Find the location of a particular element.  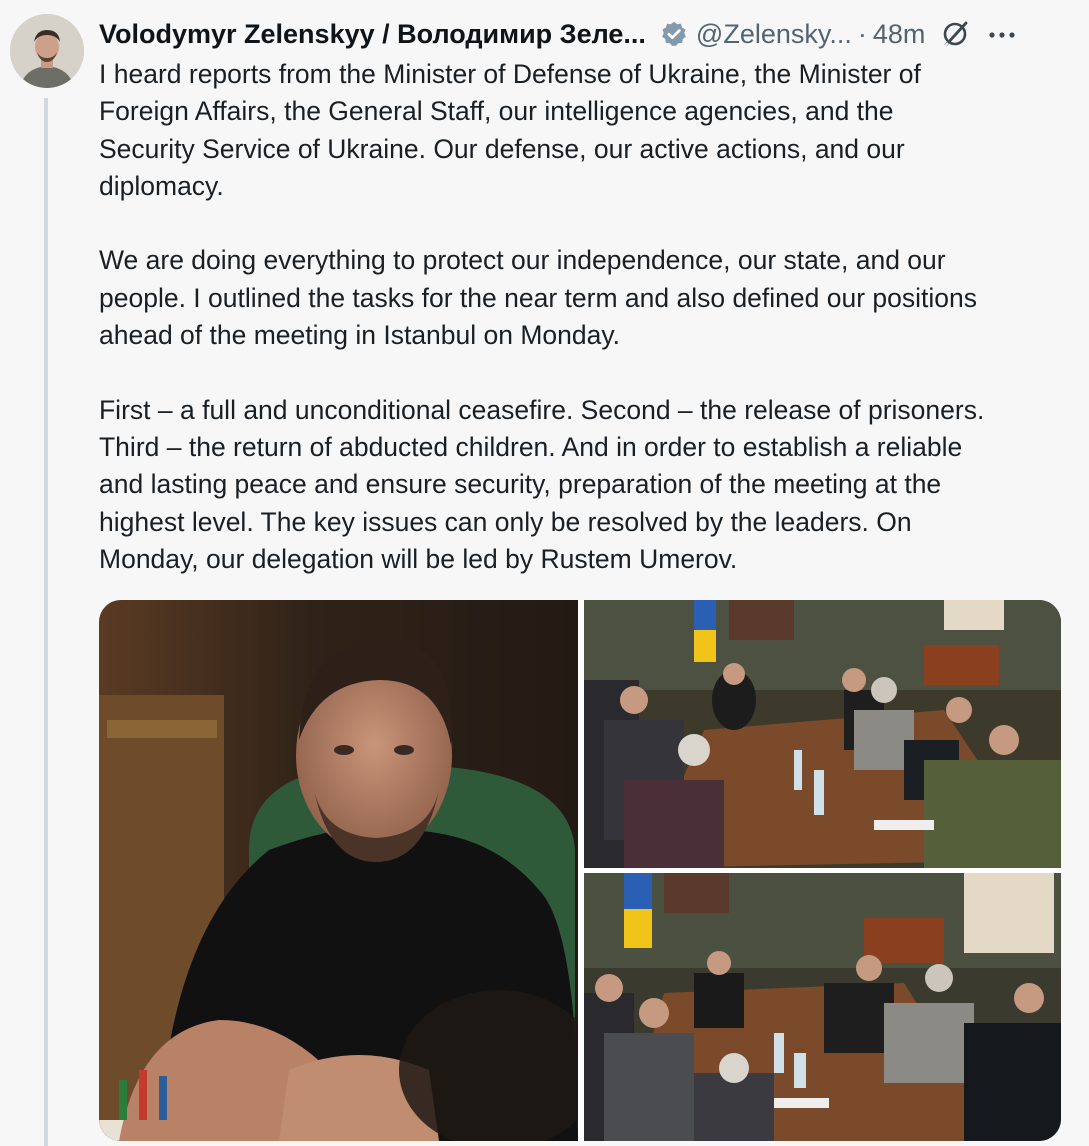

more-options-icon is located at coordinates (1002, 34).